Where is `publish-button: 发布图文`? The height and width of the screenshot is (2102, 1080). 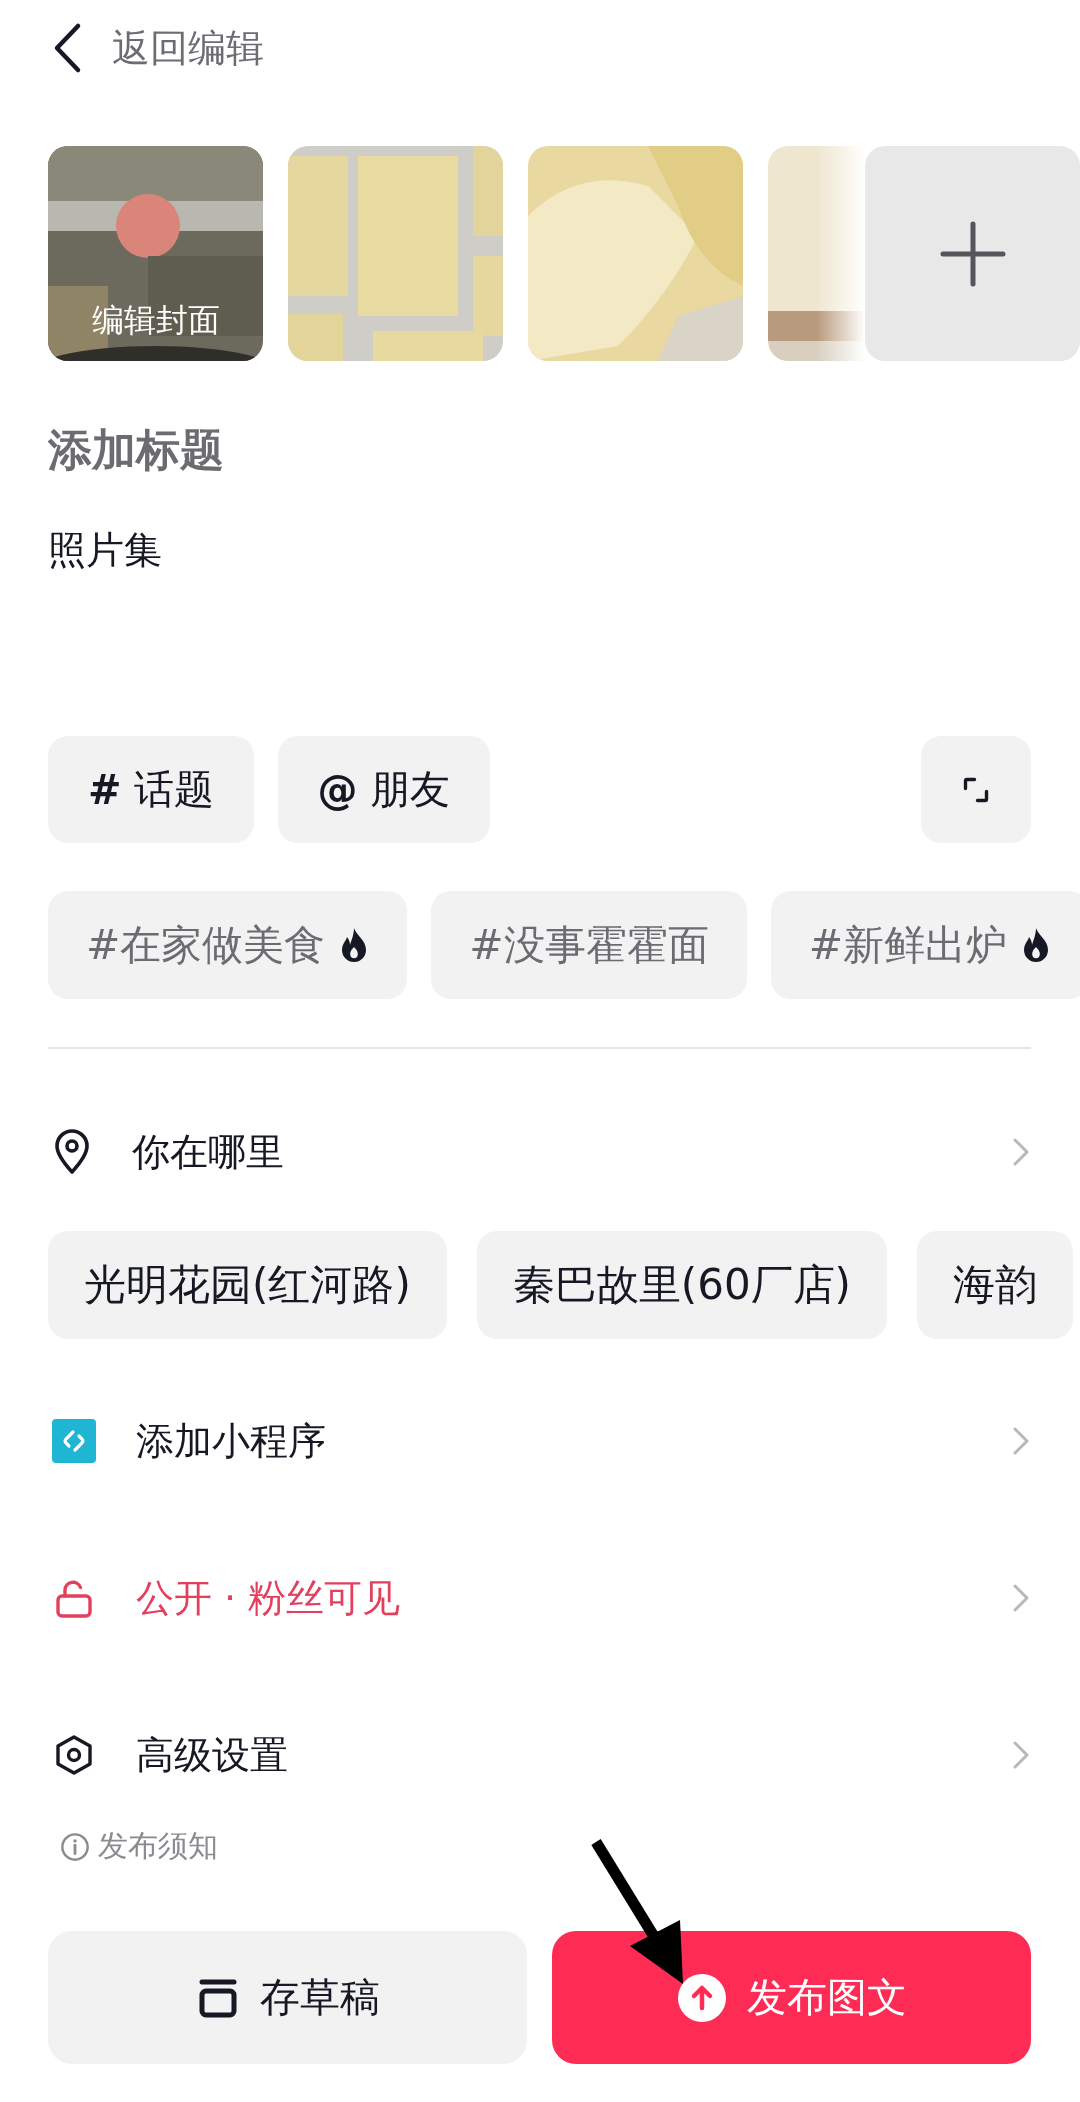
publish-button: 发布图文 is located at coordinates (791, 1997).